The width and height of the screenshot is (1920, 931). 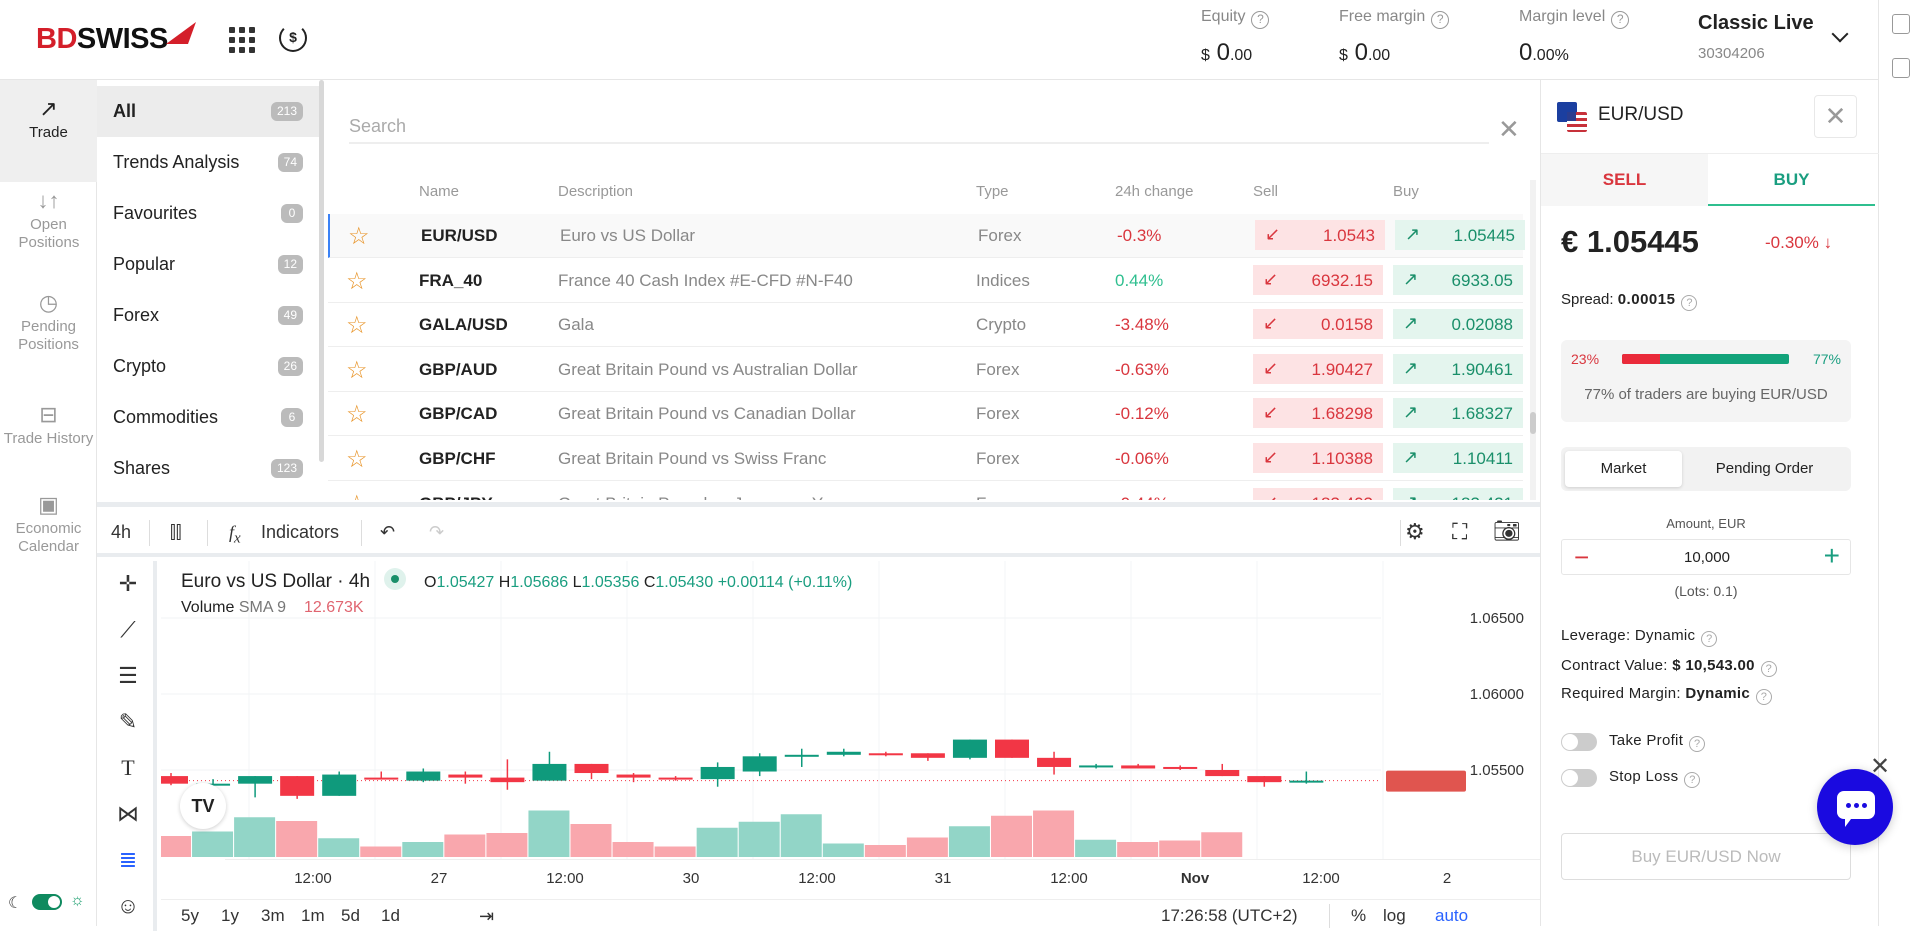 What do you see at coordinates (1840, 34) in the screenshot?
I see `chevron-down-icon` at bounding box center [1840, 34].